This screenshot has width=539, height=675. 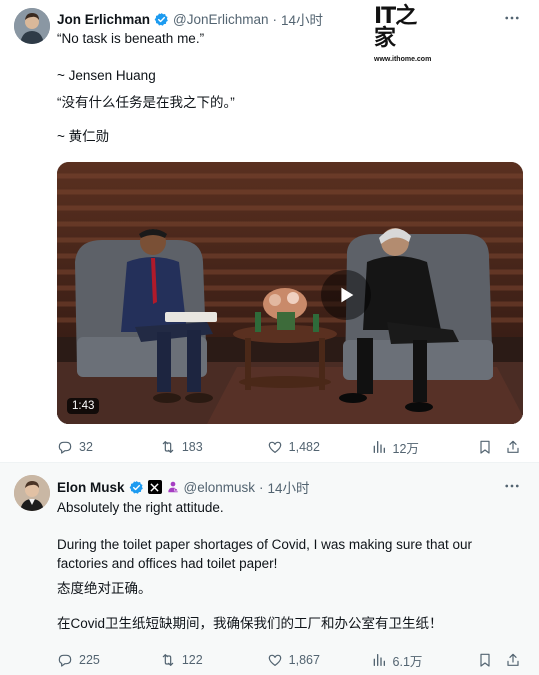 I want to click on tweet-text: ~ Jensen Huang, so click(x=106, y=75).